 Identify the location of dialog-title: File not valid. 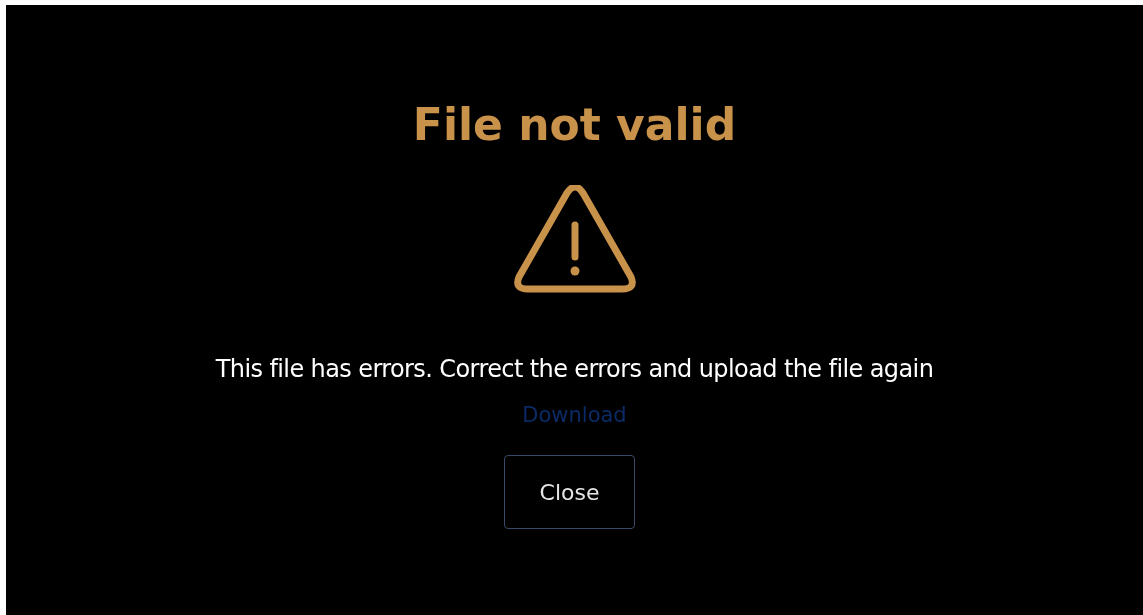
(574, 125).